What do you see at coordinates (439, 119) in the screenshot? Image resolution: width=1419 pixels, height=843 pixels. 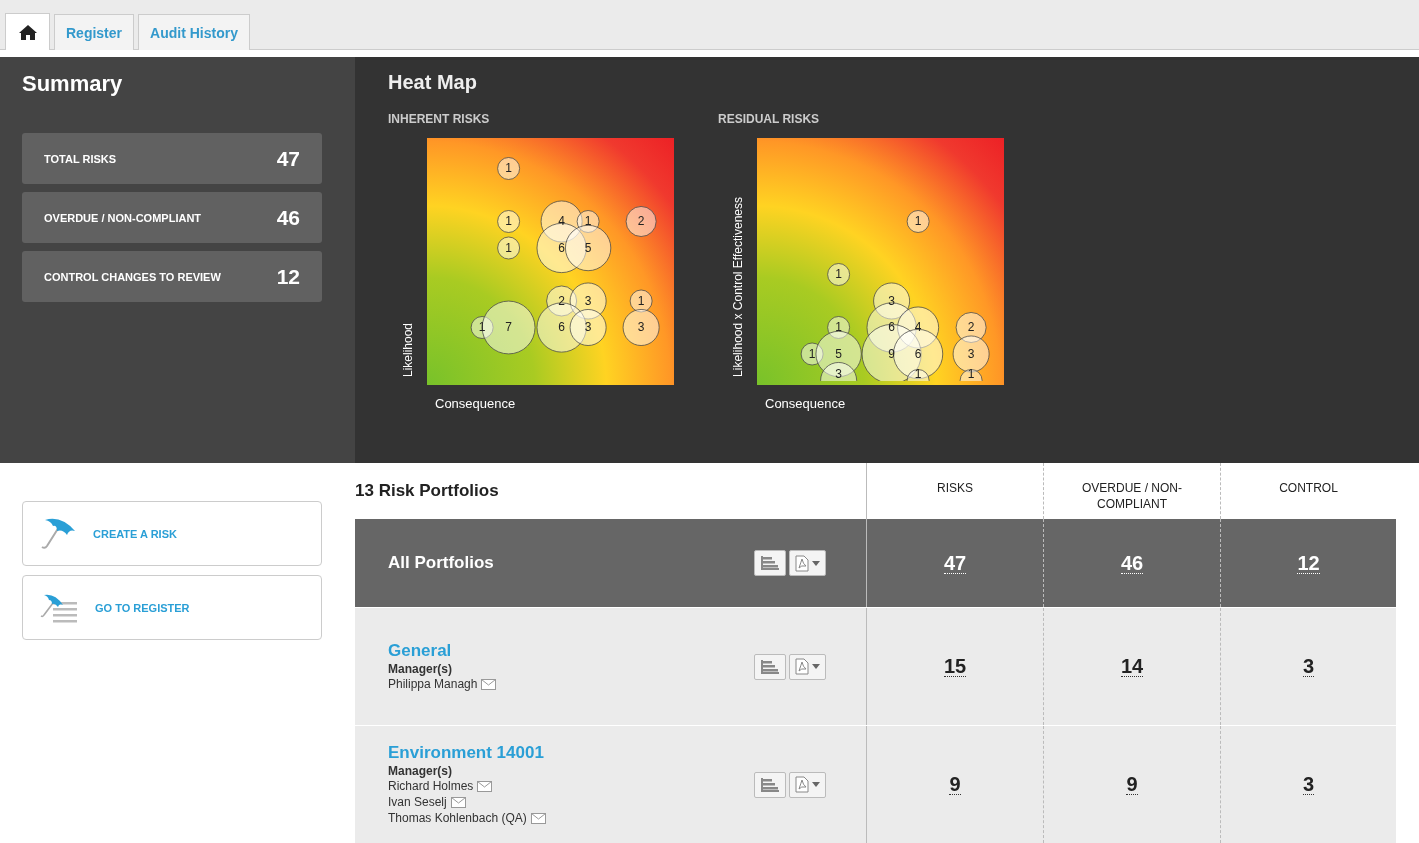 I see `map-title: INHERENT RISKS` at bounding box center [439, 119].